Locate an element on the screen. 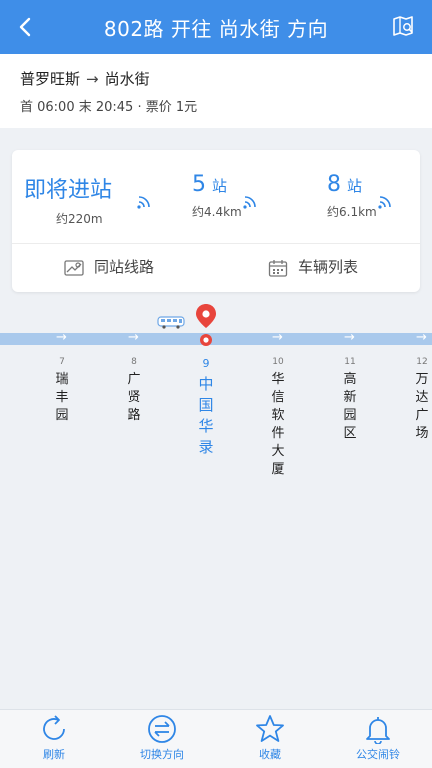 The width and height of the screenshot is (432, 768). same-station-lines-label: 同站线路 is located at coordinates (124, 267).